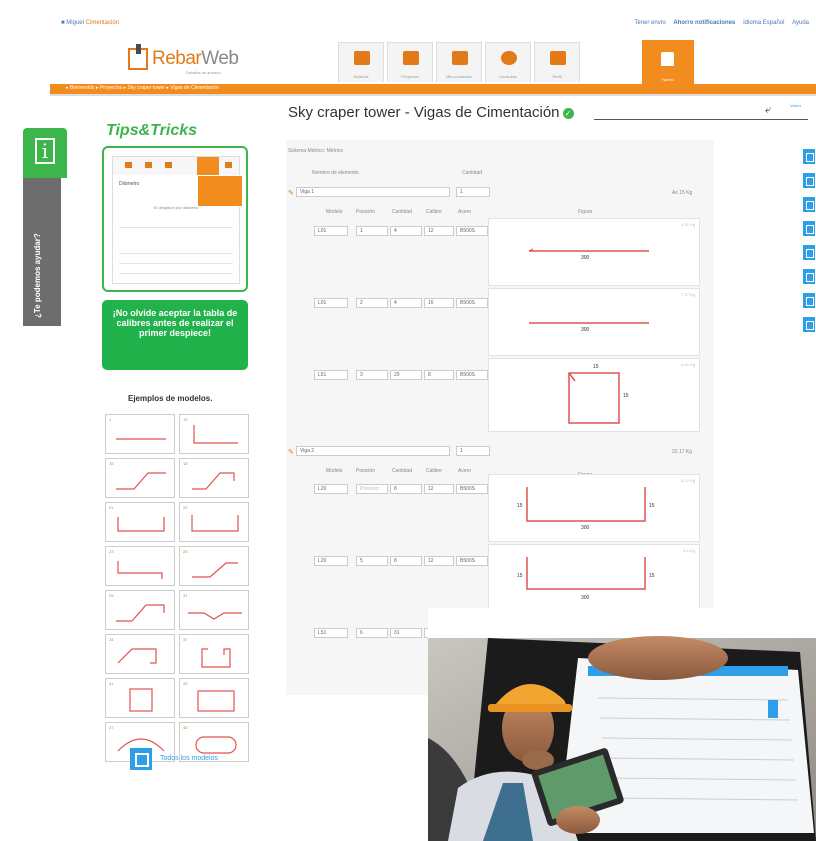 The height and width of the screenshot is (841, 816). What do you see at coordinates (42, 252) in the screenshot?
I see `help-ask: ¿Te podemos ayudar?` at bounding box center [42, 252].